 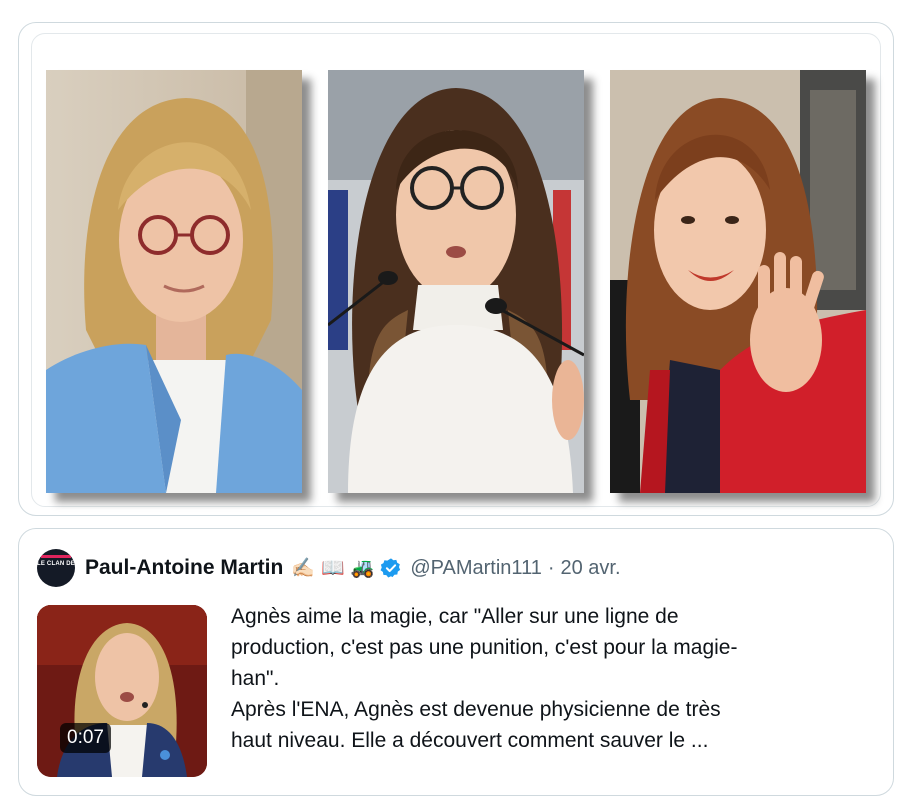 I want to click on author-emojis: ✍🏻 📖 🚜, so click(x=332, y=568).